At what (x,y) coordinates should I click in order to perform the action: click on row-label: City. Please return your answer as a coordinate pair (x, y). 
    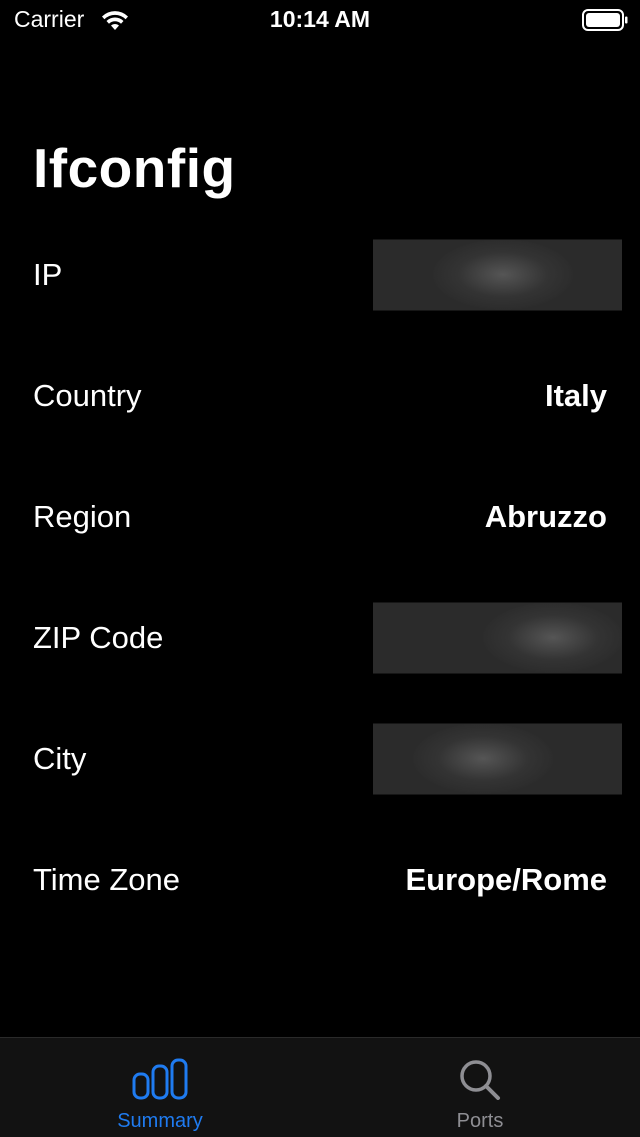
    Looking at the image, I should click on (60, 758).